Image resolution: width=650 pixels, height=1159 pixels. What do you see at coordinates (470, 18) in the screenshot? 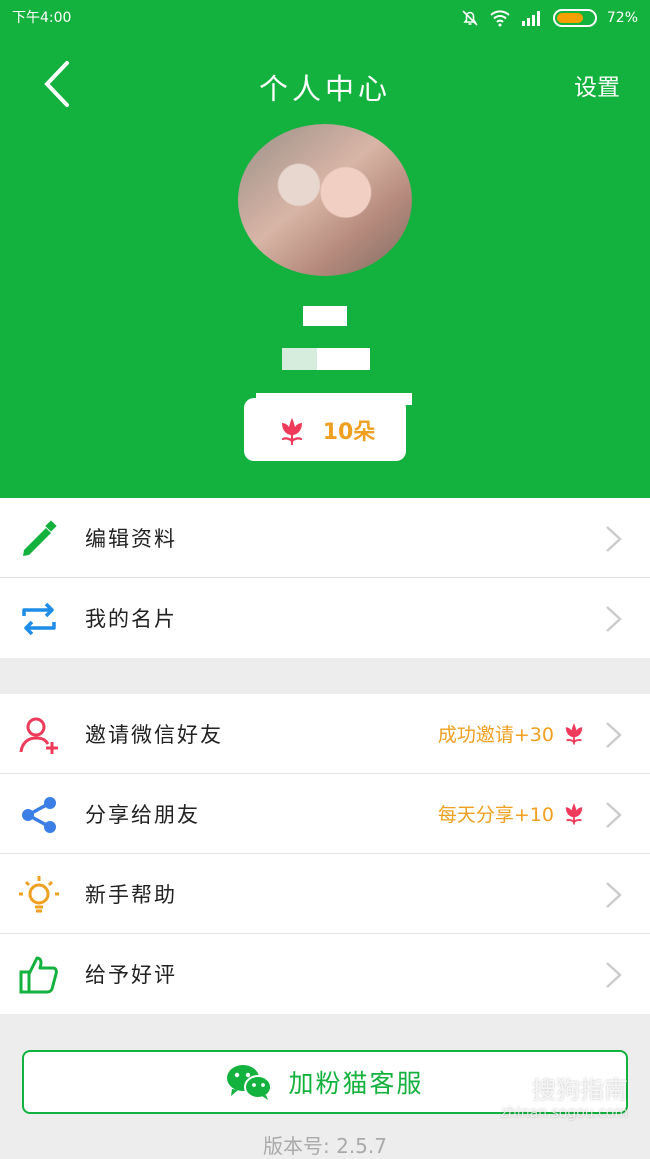
I see `mute-bell-icon` at bounding box center [470, 18].